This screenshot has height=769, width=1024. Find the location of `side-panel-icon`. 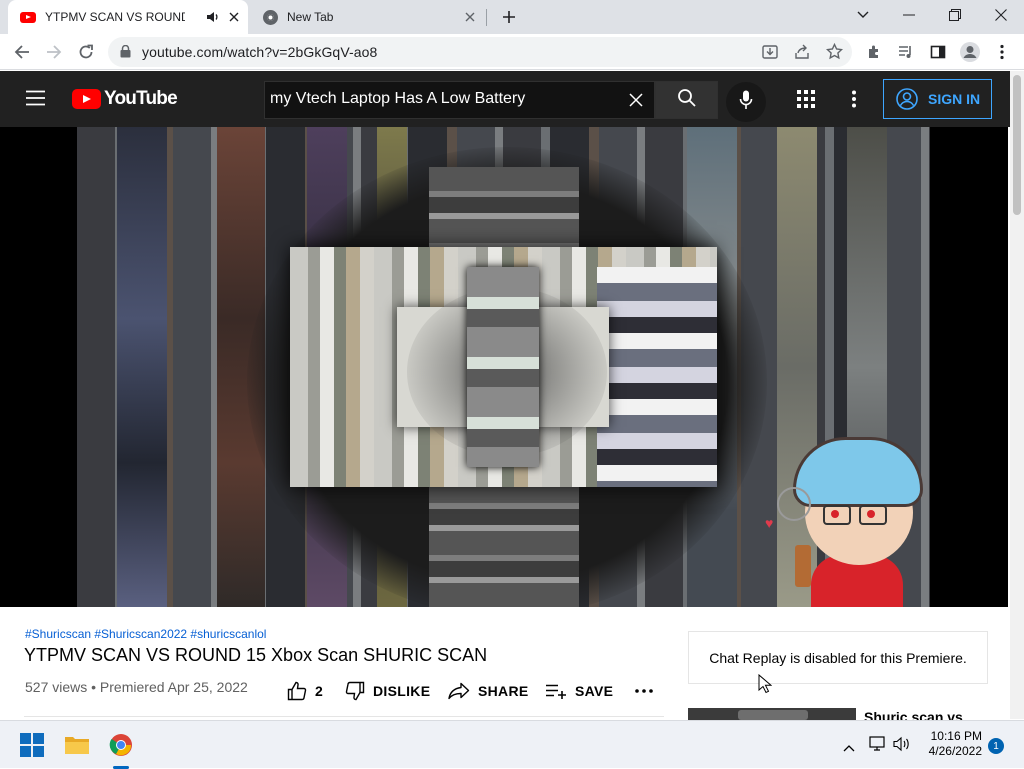

side-panel-icon is located at coordinates (938, 52).